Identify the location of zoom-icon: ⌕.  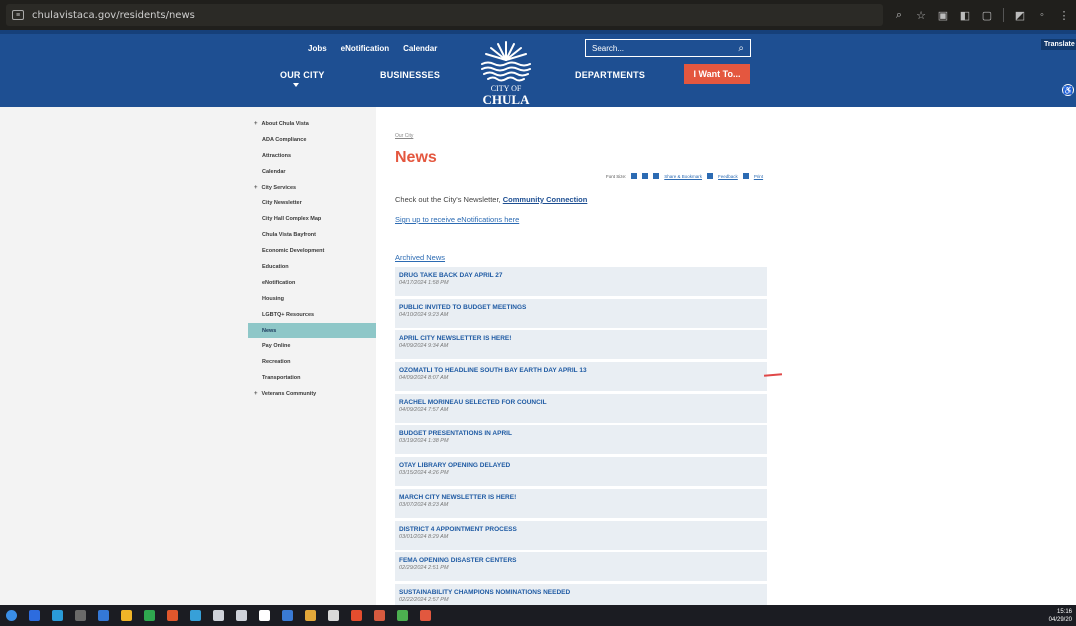
(899, 15).